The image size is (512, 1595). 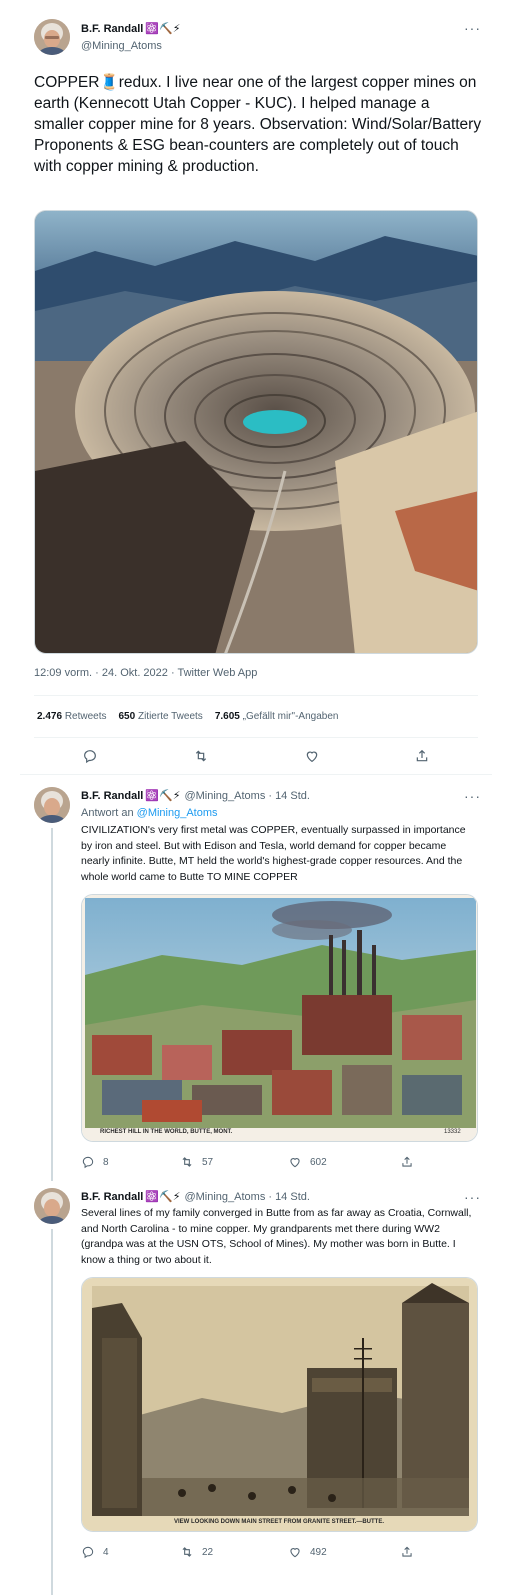 What do you see at coordinates (307, 1552) in the screenshot?
I see `like-button: 492` at bounding box center [307, 1552].